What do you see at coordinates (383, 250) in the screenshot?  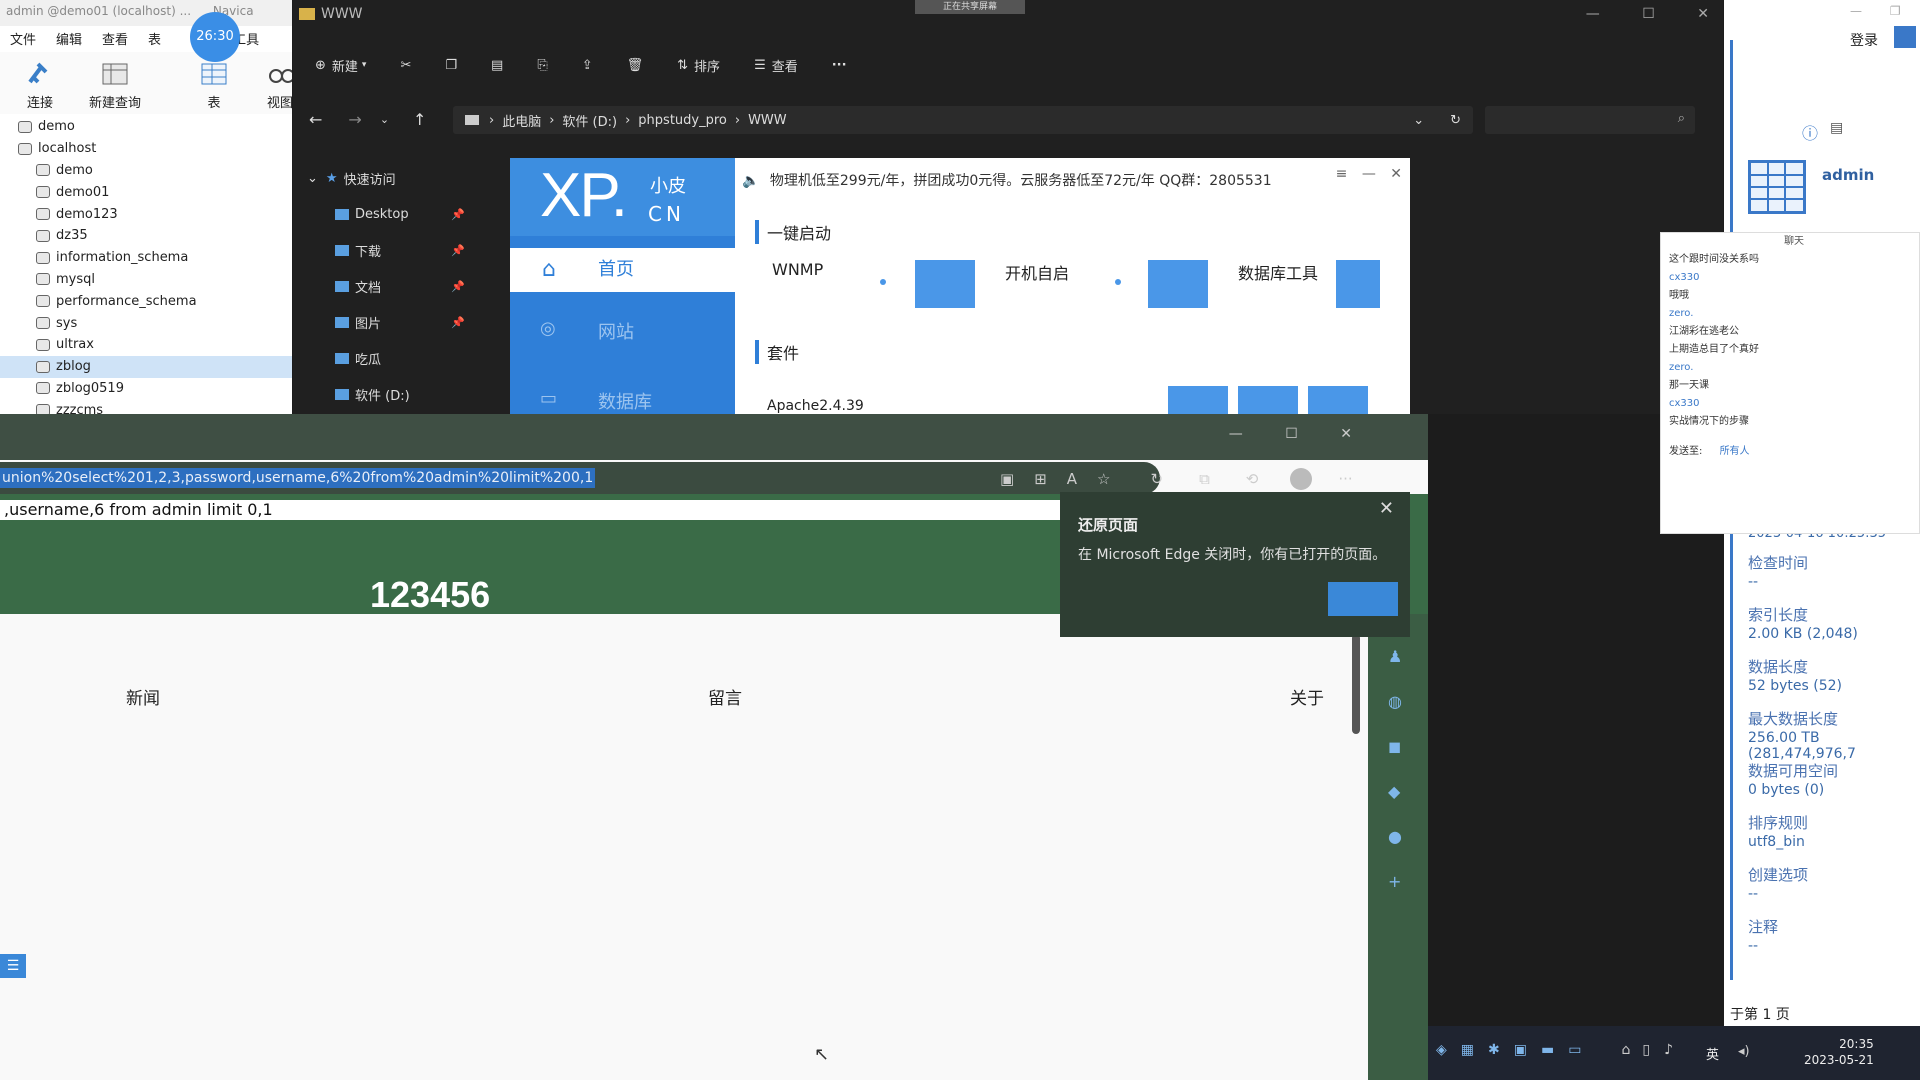 I see `sidebar-item: 下载 📌` at bounding box center [383, 250].